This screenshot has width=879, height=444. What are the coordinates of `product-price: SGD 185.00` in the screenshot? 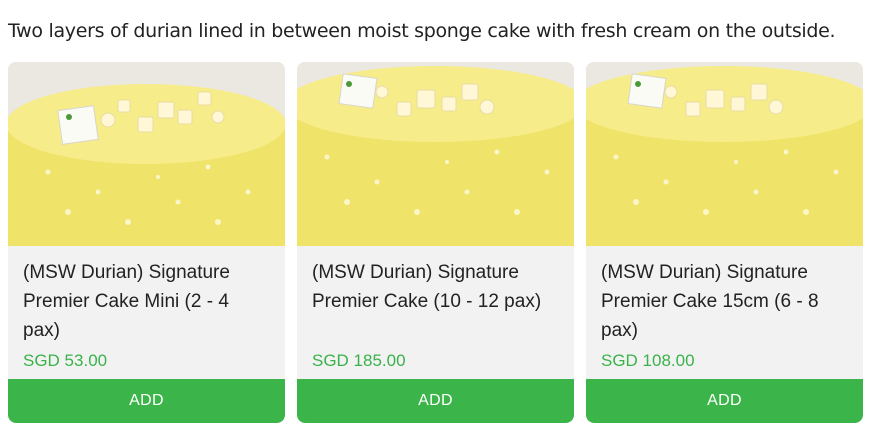 It's located at (359, 360).